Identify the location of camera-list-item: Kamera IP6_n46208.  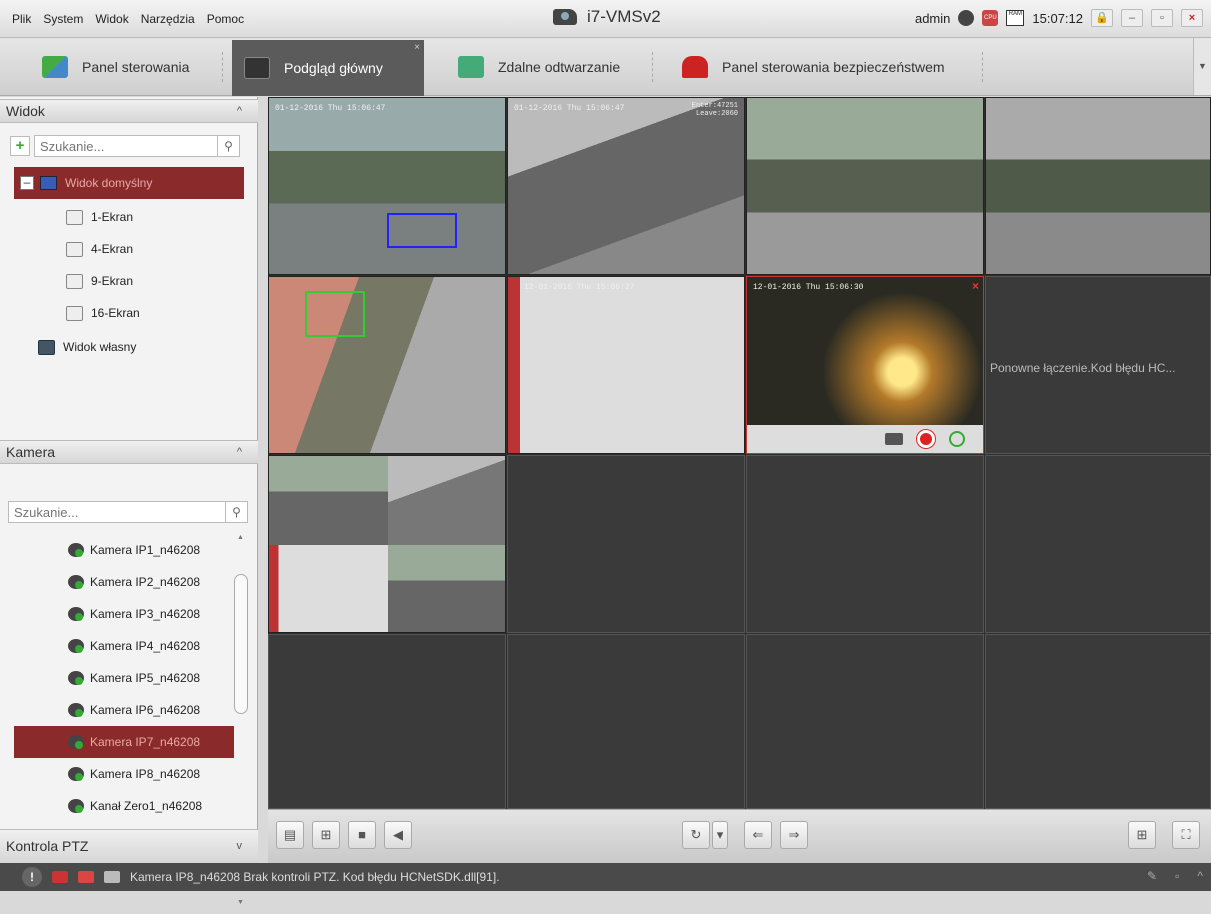
(117, 710).